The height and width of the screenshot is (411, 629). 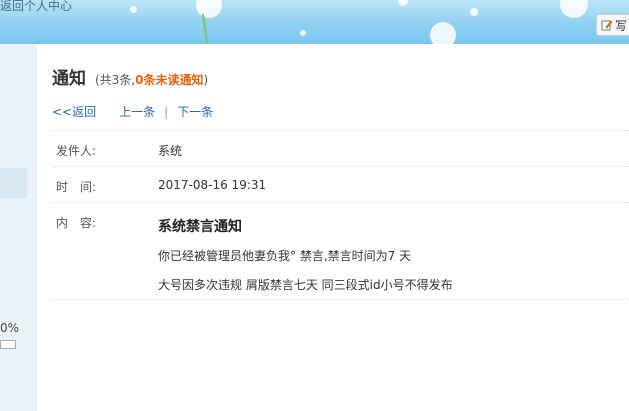 What do you see at coordinates (212, 185) in the screenshot?
I see `time-value: 2017-08-16 19:31` at bounding box center [212, 185].